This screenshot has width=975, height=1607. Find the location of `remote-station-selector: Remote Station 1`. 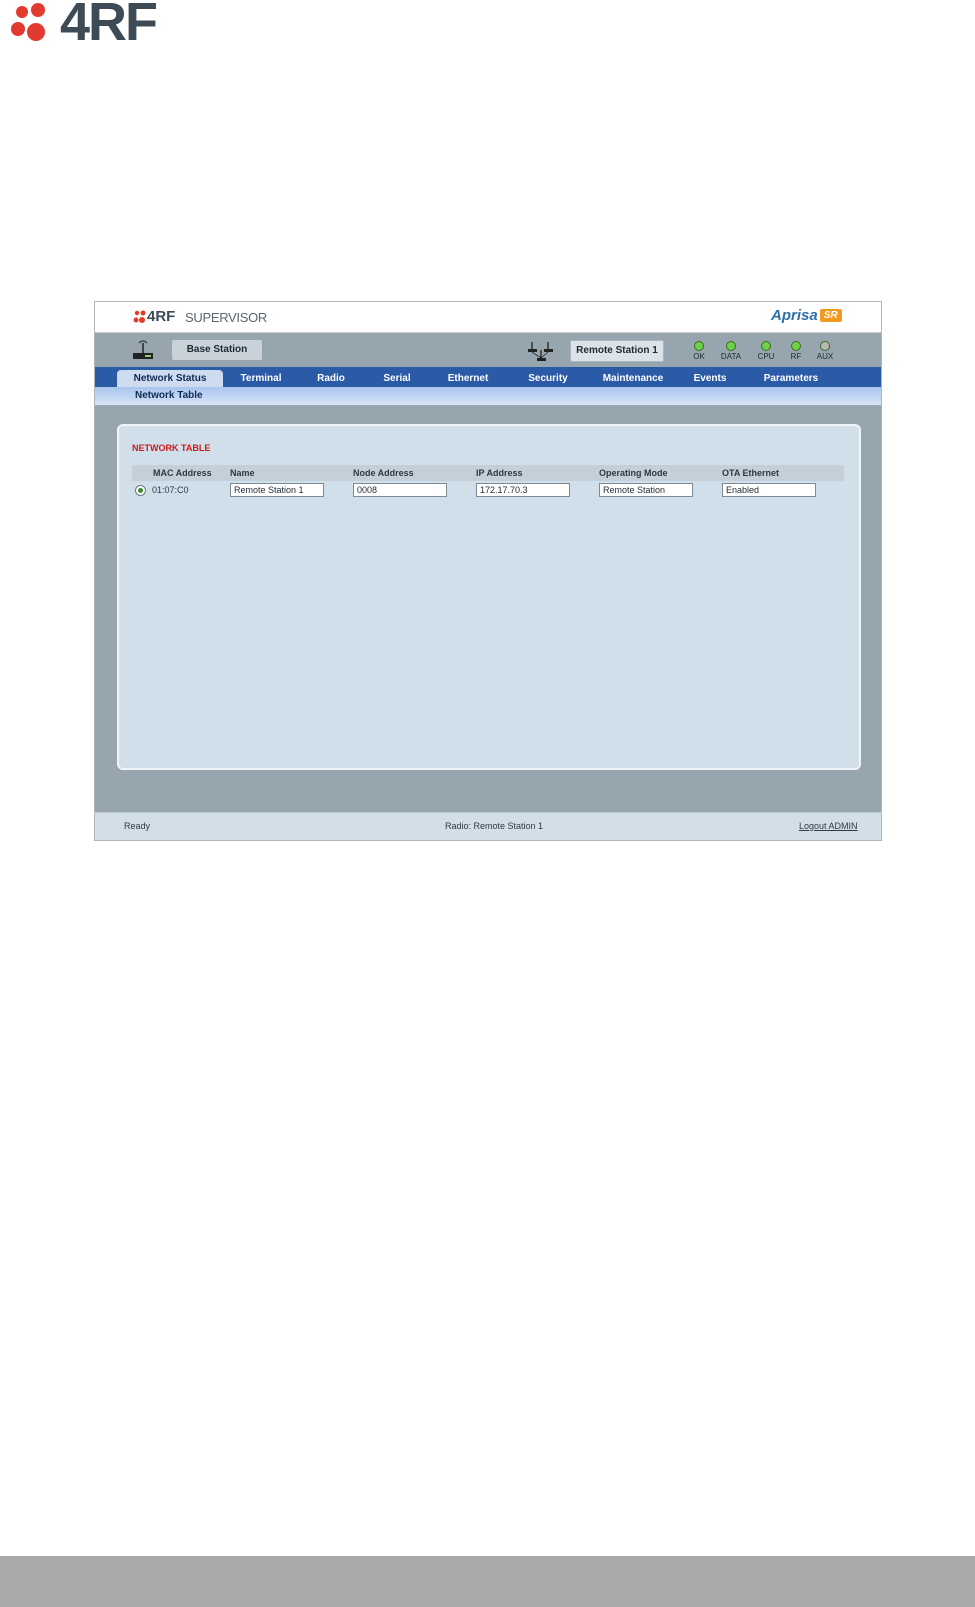

remote-station-selector: Remote Station 1 is located at coordinates (617, 351).